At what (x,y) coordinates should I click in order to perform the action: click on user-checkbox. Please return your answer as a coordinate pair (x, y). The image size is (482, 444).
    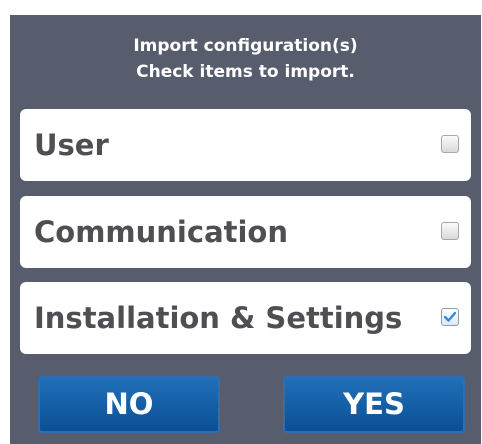
    Looking at the image, I should click on (450, 144).